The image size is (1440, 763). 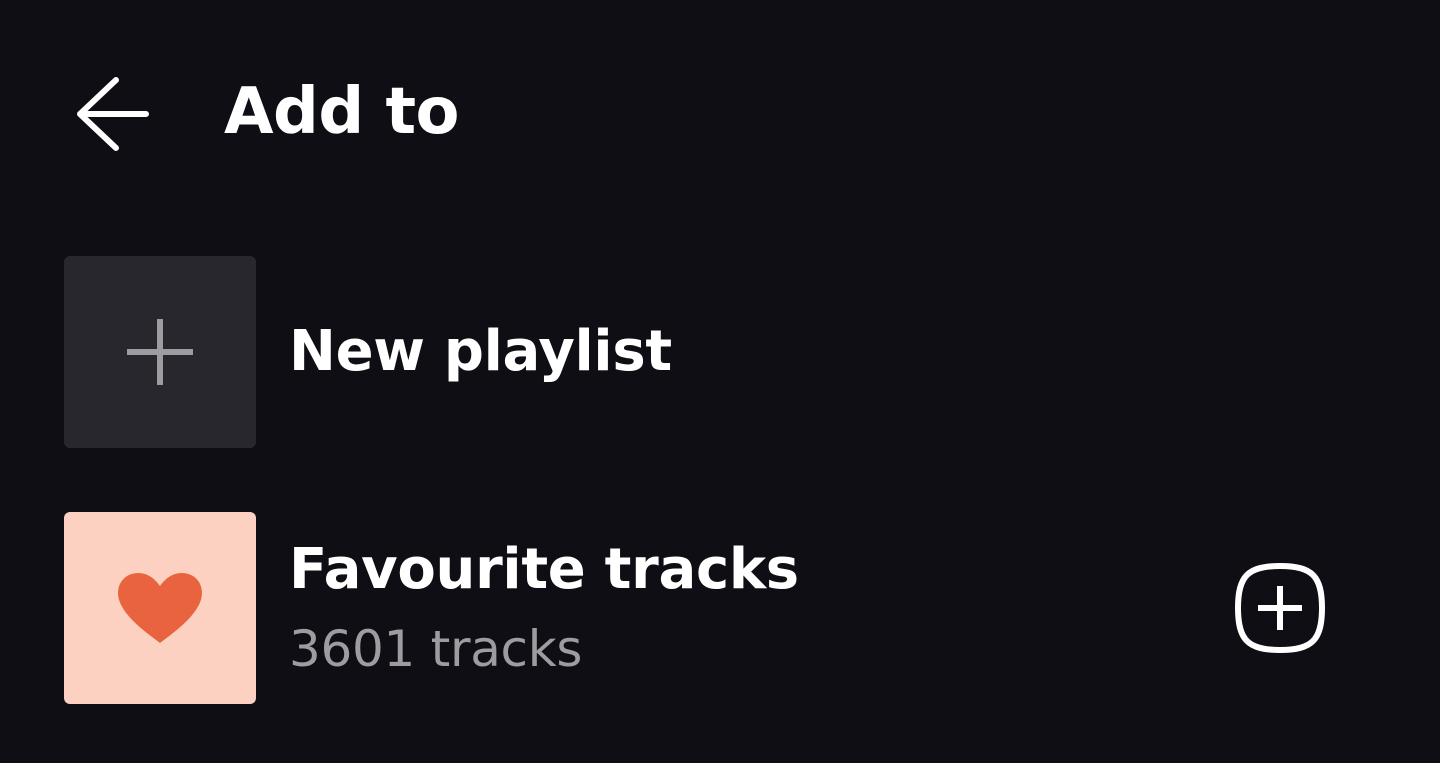 I want to click on add-square-icon, so click(x=1280, y=608).